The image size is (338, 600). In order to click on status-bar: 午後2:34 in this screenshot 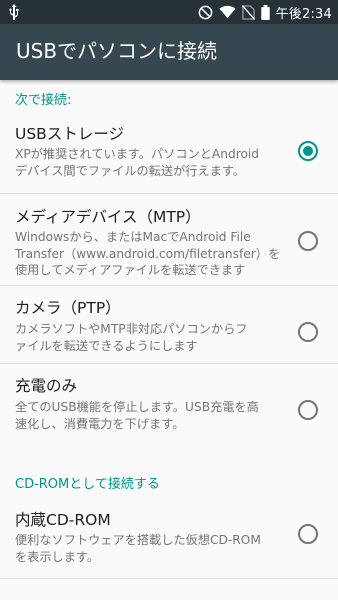, I will do `click(169, 12)`.